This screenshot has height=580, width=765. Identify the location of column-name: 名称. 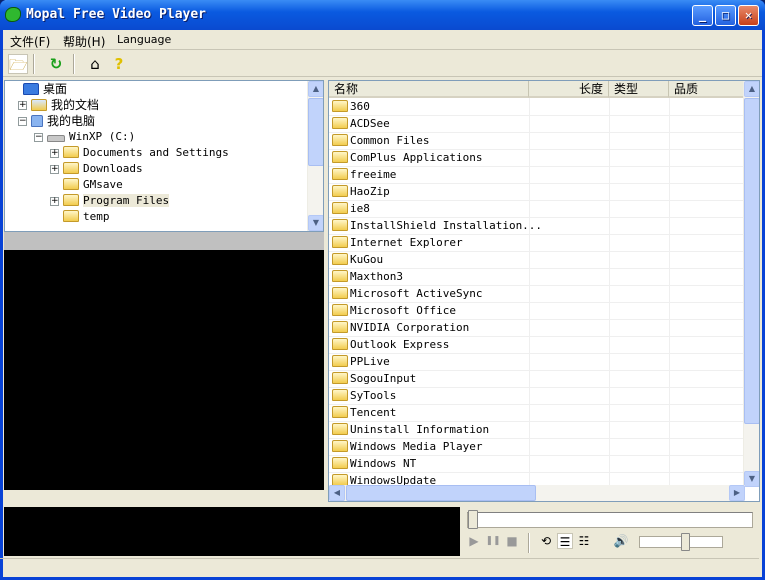
(429, 89).